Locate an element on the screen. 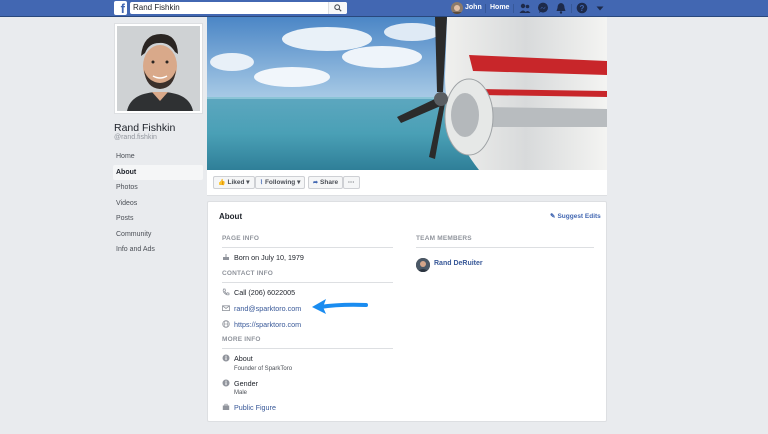 This screenshot has width=768, height=434. website-link: https://sparktoro.com is located at coordinates (267, 324).